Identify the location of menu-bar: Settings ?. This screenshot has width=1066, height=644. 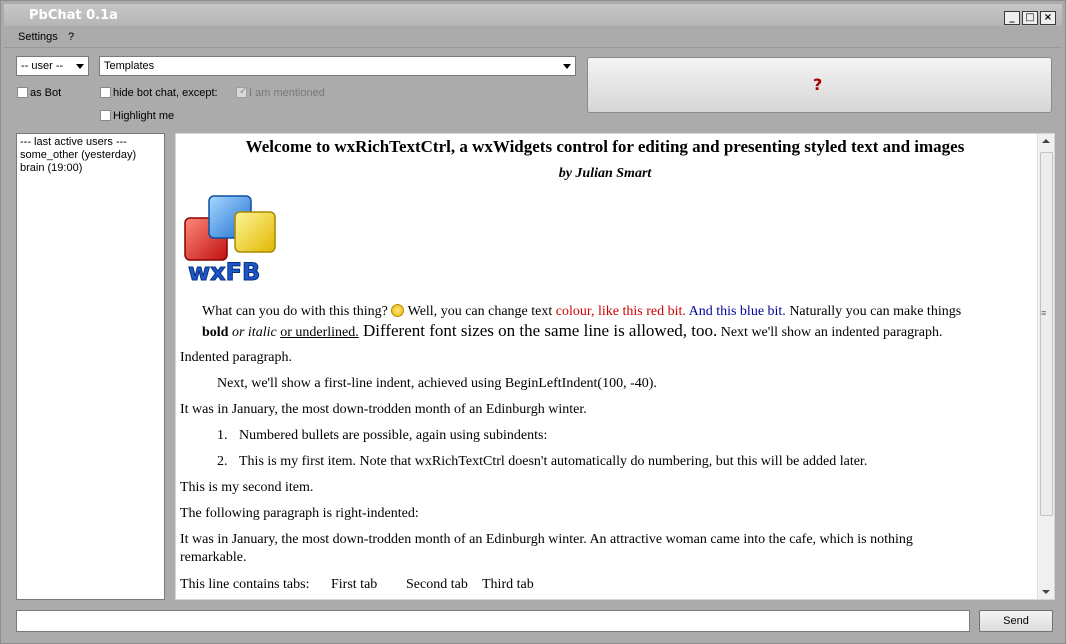
(533, 38).